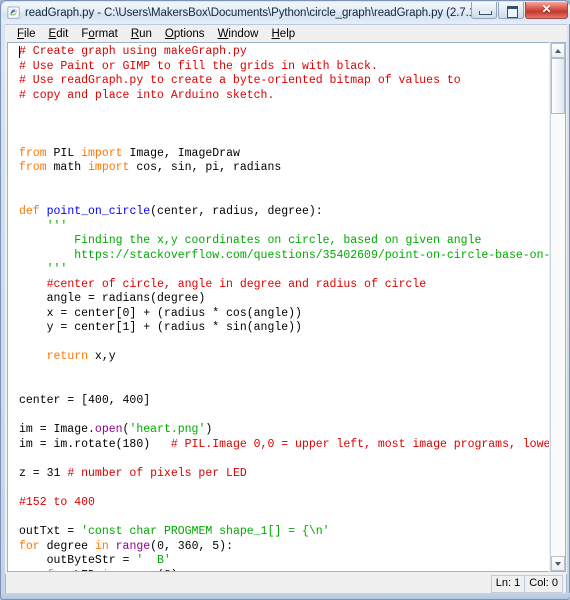 The height and width of the screenshot is (600, 570). I want to click on maximize-button, so click(511, 10).